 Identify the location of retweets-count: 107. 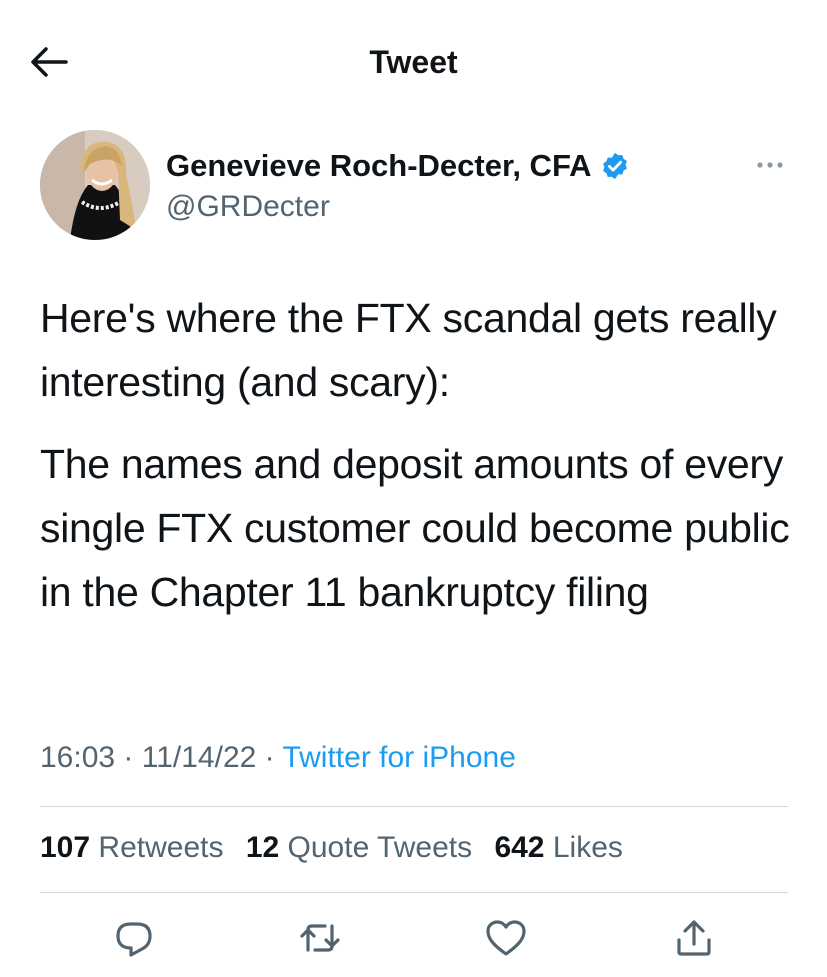
(65, 847).